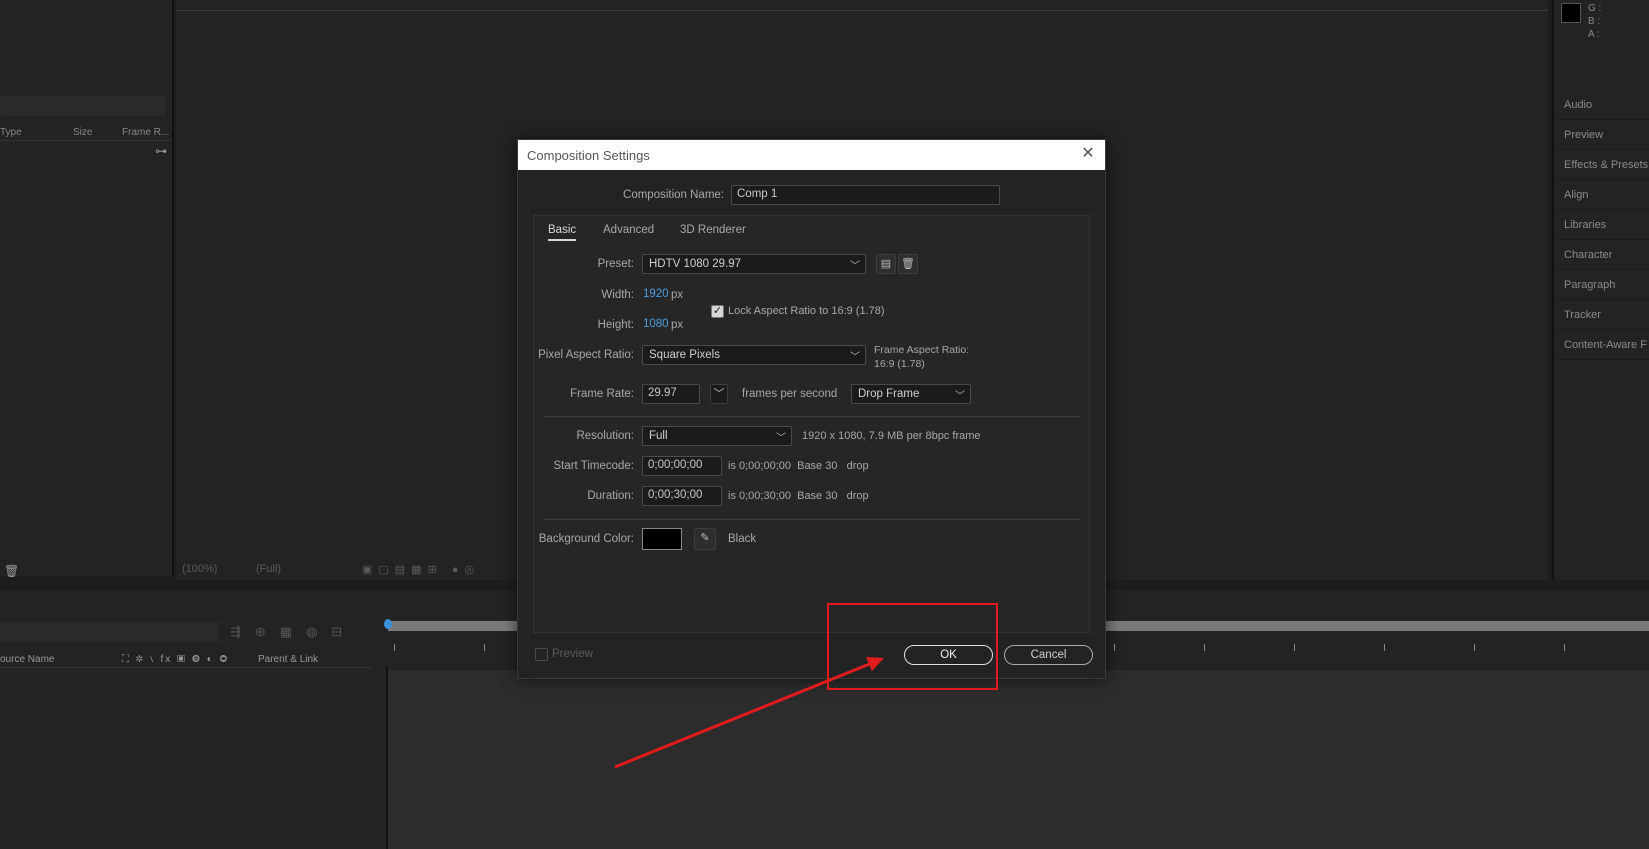 This screenshot has height=849, width=1649. Describe the element at coordinates (899, 364) in the screenshot. I see `frame-aspect-value: 16:9 (1.78)` at that location.